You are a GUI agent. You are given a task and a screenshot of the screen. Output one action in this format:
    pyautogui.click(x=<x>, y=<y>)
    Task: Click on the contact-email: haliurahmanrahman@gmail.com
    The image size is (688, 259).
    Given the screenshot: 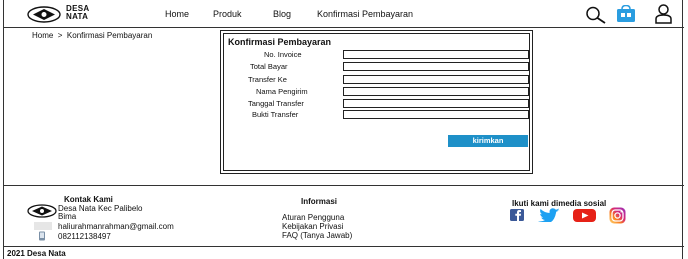 What is the action you would take?
    pyautogui.click(x=116, y=226)
    